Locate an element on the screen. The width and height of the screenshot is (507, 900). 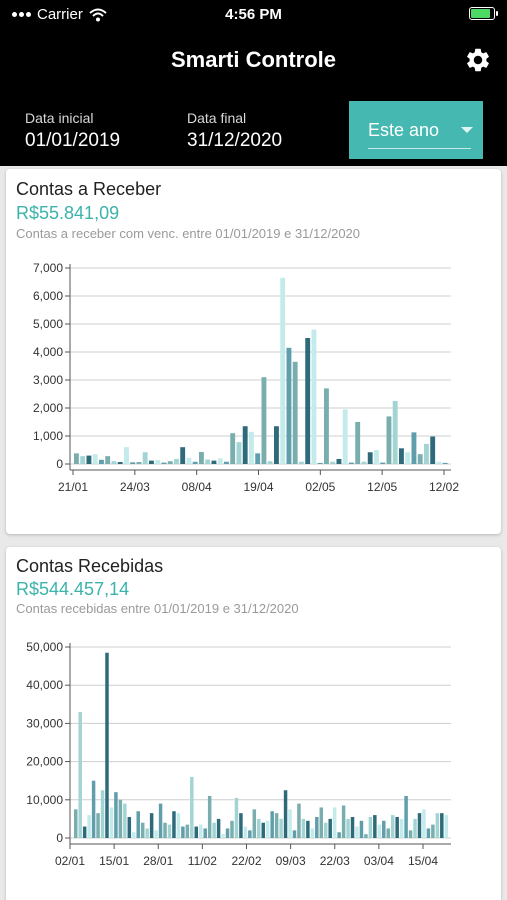
start-date-field: Data inicial 01/01/2019 is located at coordinates (72, 131).